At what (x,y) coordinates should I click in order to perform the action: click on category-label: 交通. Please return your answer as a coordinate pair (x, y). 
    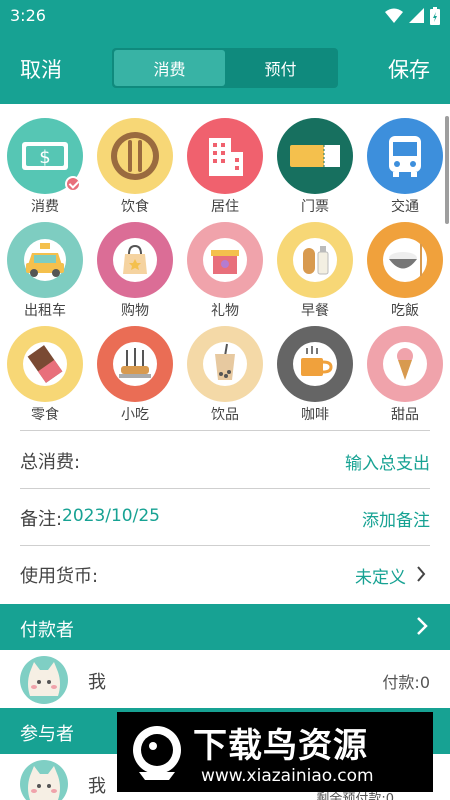
    Looking at the image, I should click on (405, 207).